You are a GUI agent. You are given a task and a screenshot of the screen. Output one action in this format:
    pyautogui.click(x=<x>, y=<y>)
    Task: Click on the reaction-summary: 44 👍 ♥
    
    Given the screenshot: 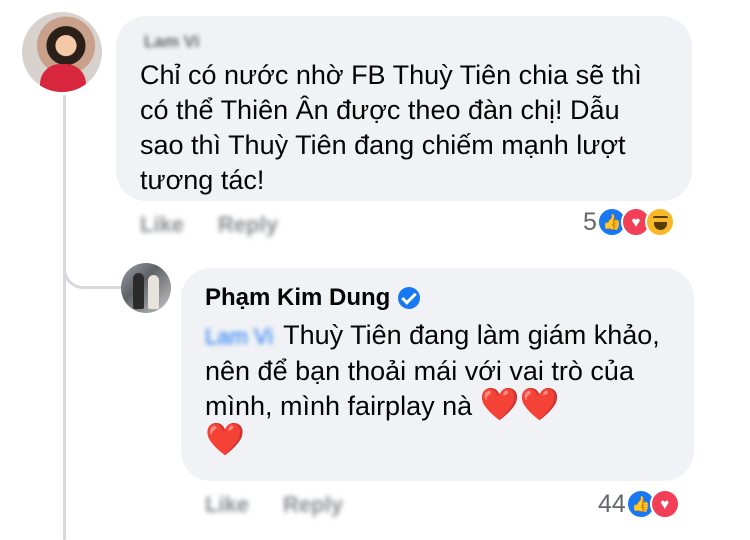 What is the action you would take?
    pyautogui.click(x=639, y=504)
    